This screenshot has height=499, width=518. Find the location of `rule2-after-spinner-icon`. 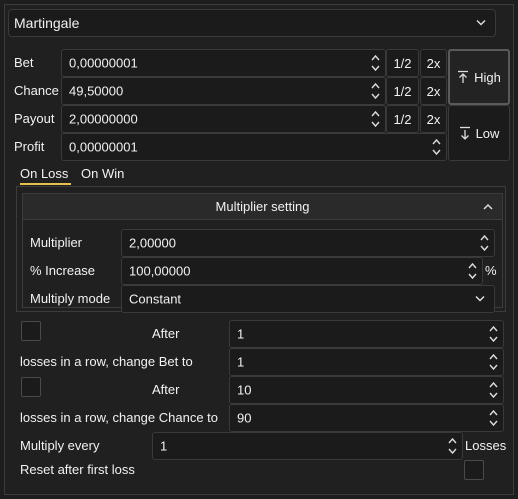

rule2-after-spinner-icon is located at coordinates (493, 390).